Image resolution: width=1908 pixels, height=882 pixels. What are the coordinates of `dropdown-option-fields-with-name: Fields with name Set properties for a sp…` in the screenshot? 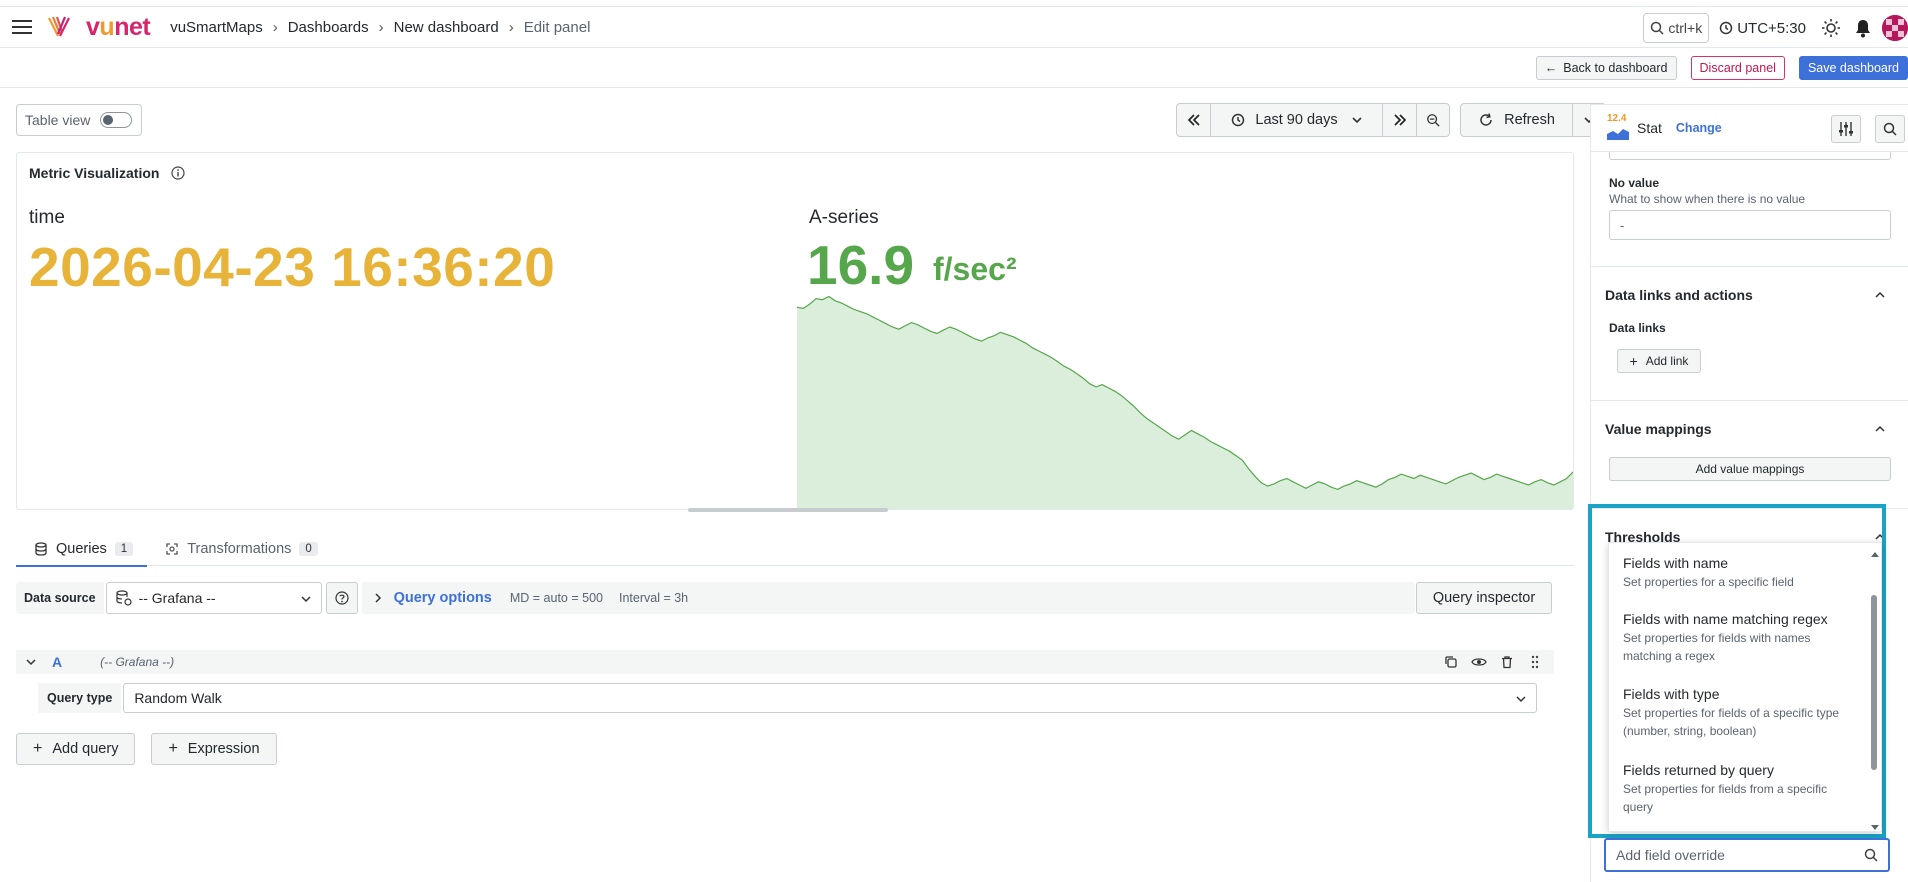 It's located at (1741, 573).